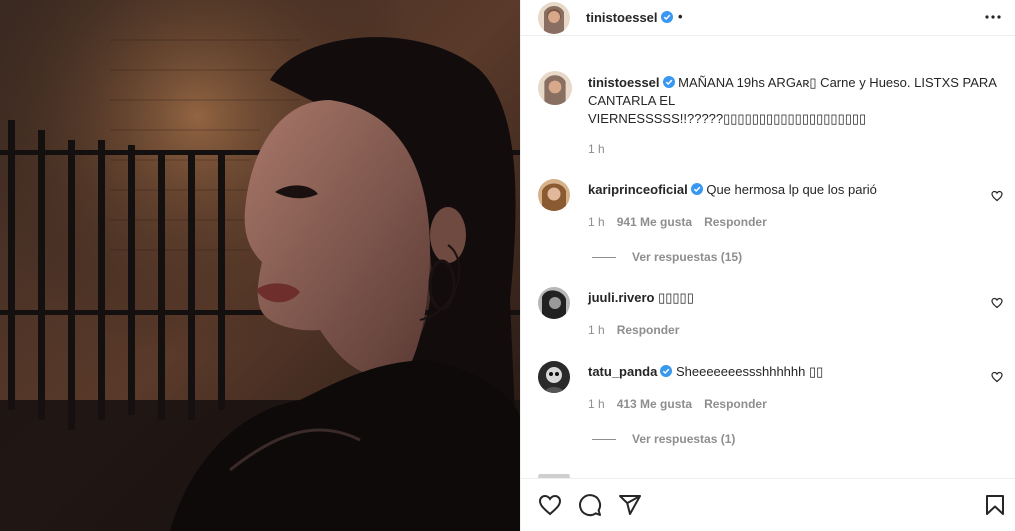 The height and width of the screenshot is (531, 1015). I want to click on view-replies-button: Ver respuestas (15), so click(667, 257).